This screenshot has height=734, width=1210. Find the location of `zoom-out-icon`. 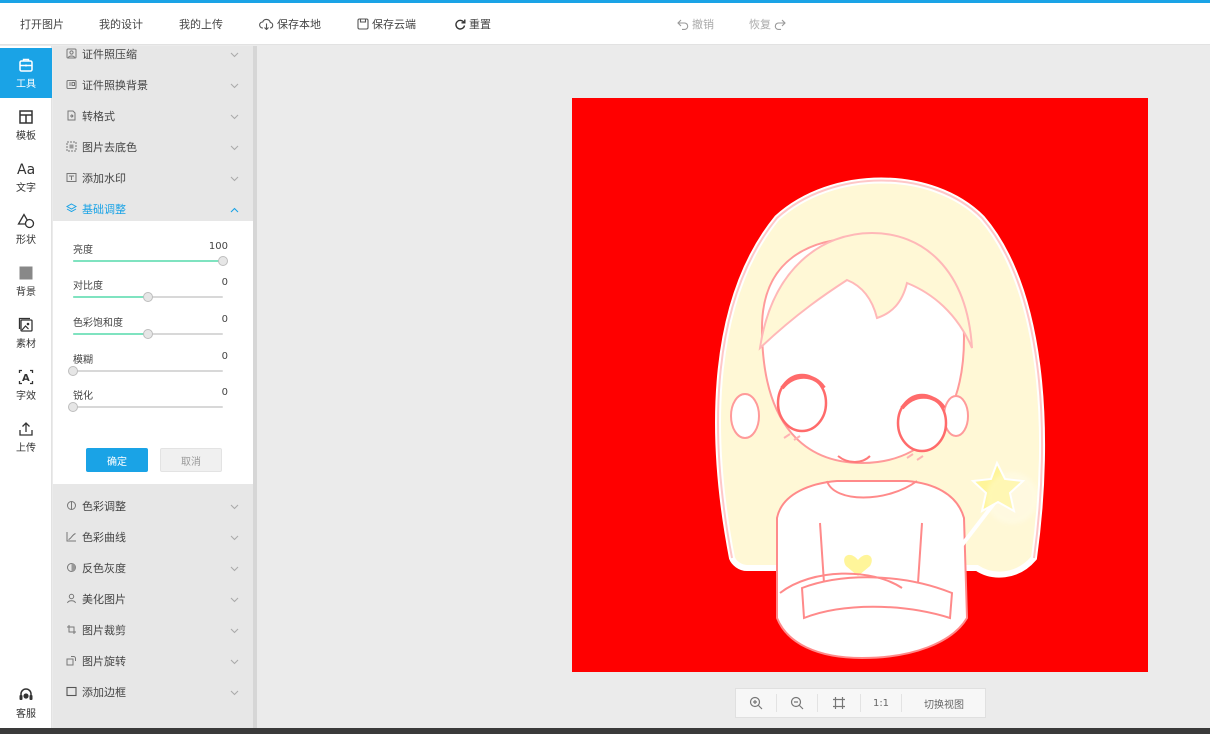

zoom-out-icon is located at coordinates (797, 703).